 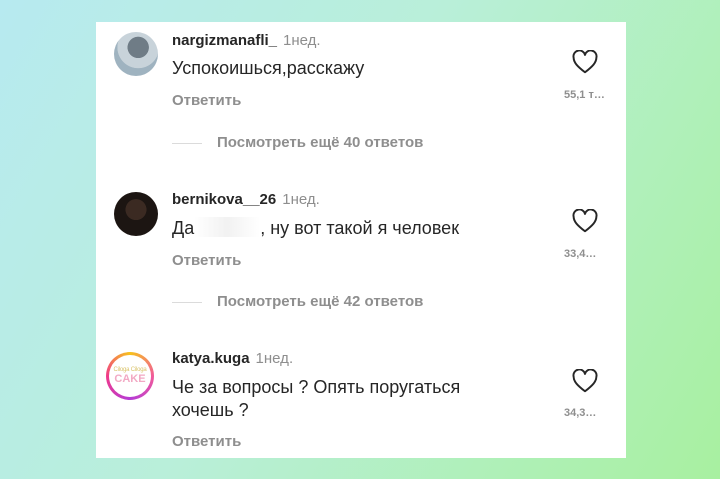 I want to click on cake-logo: Ciloga Ciloga CAKE, so click(x=130, y=376).